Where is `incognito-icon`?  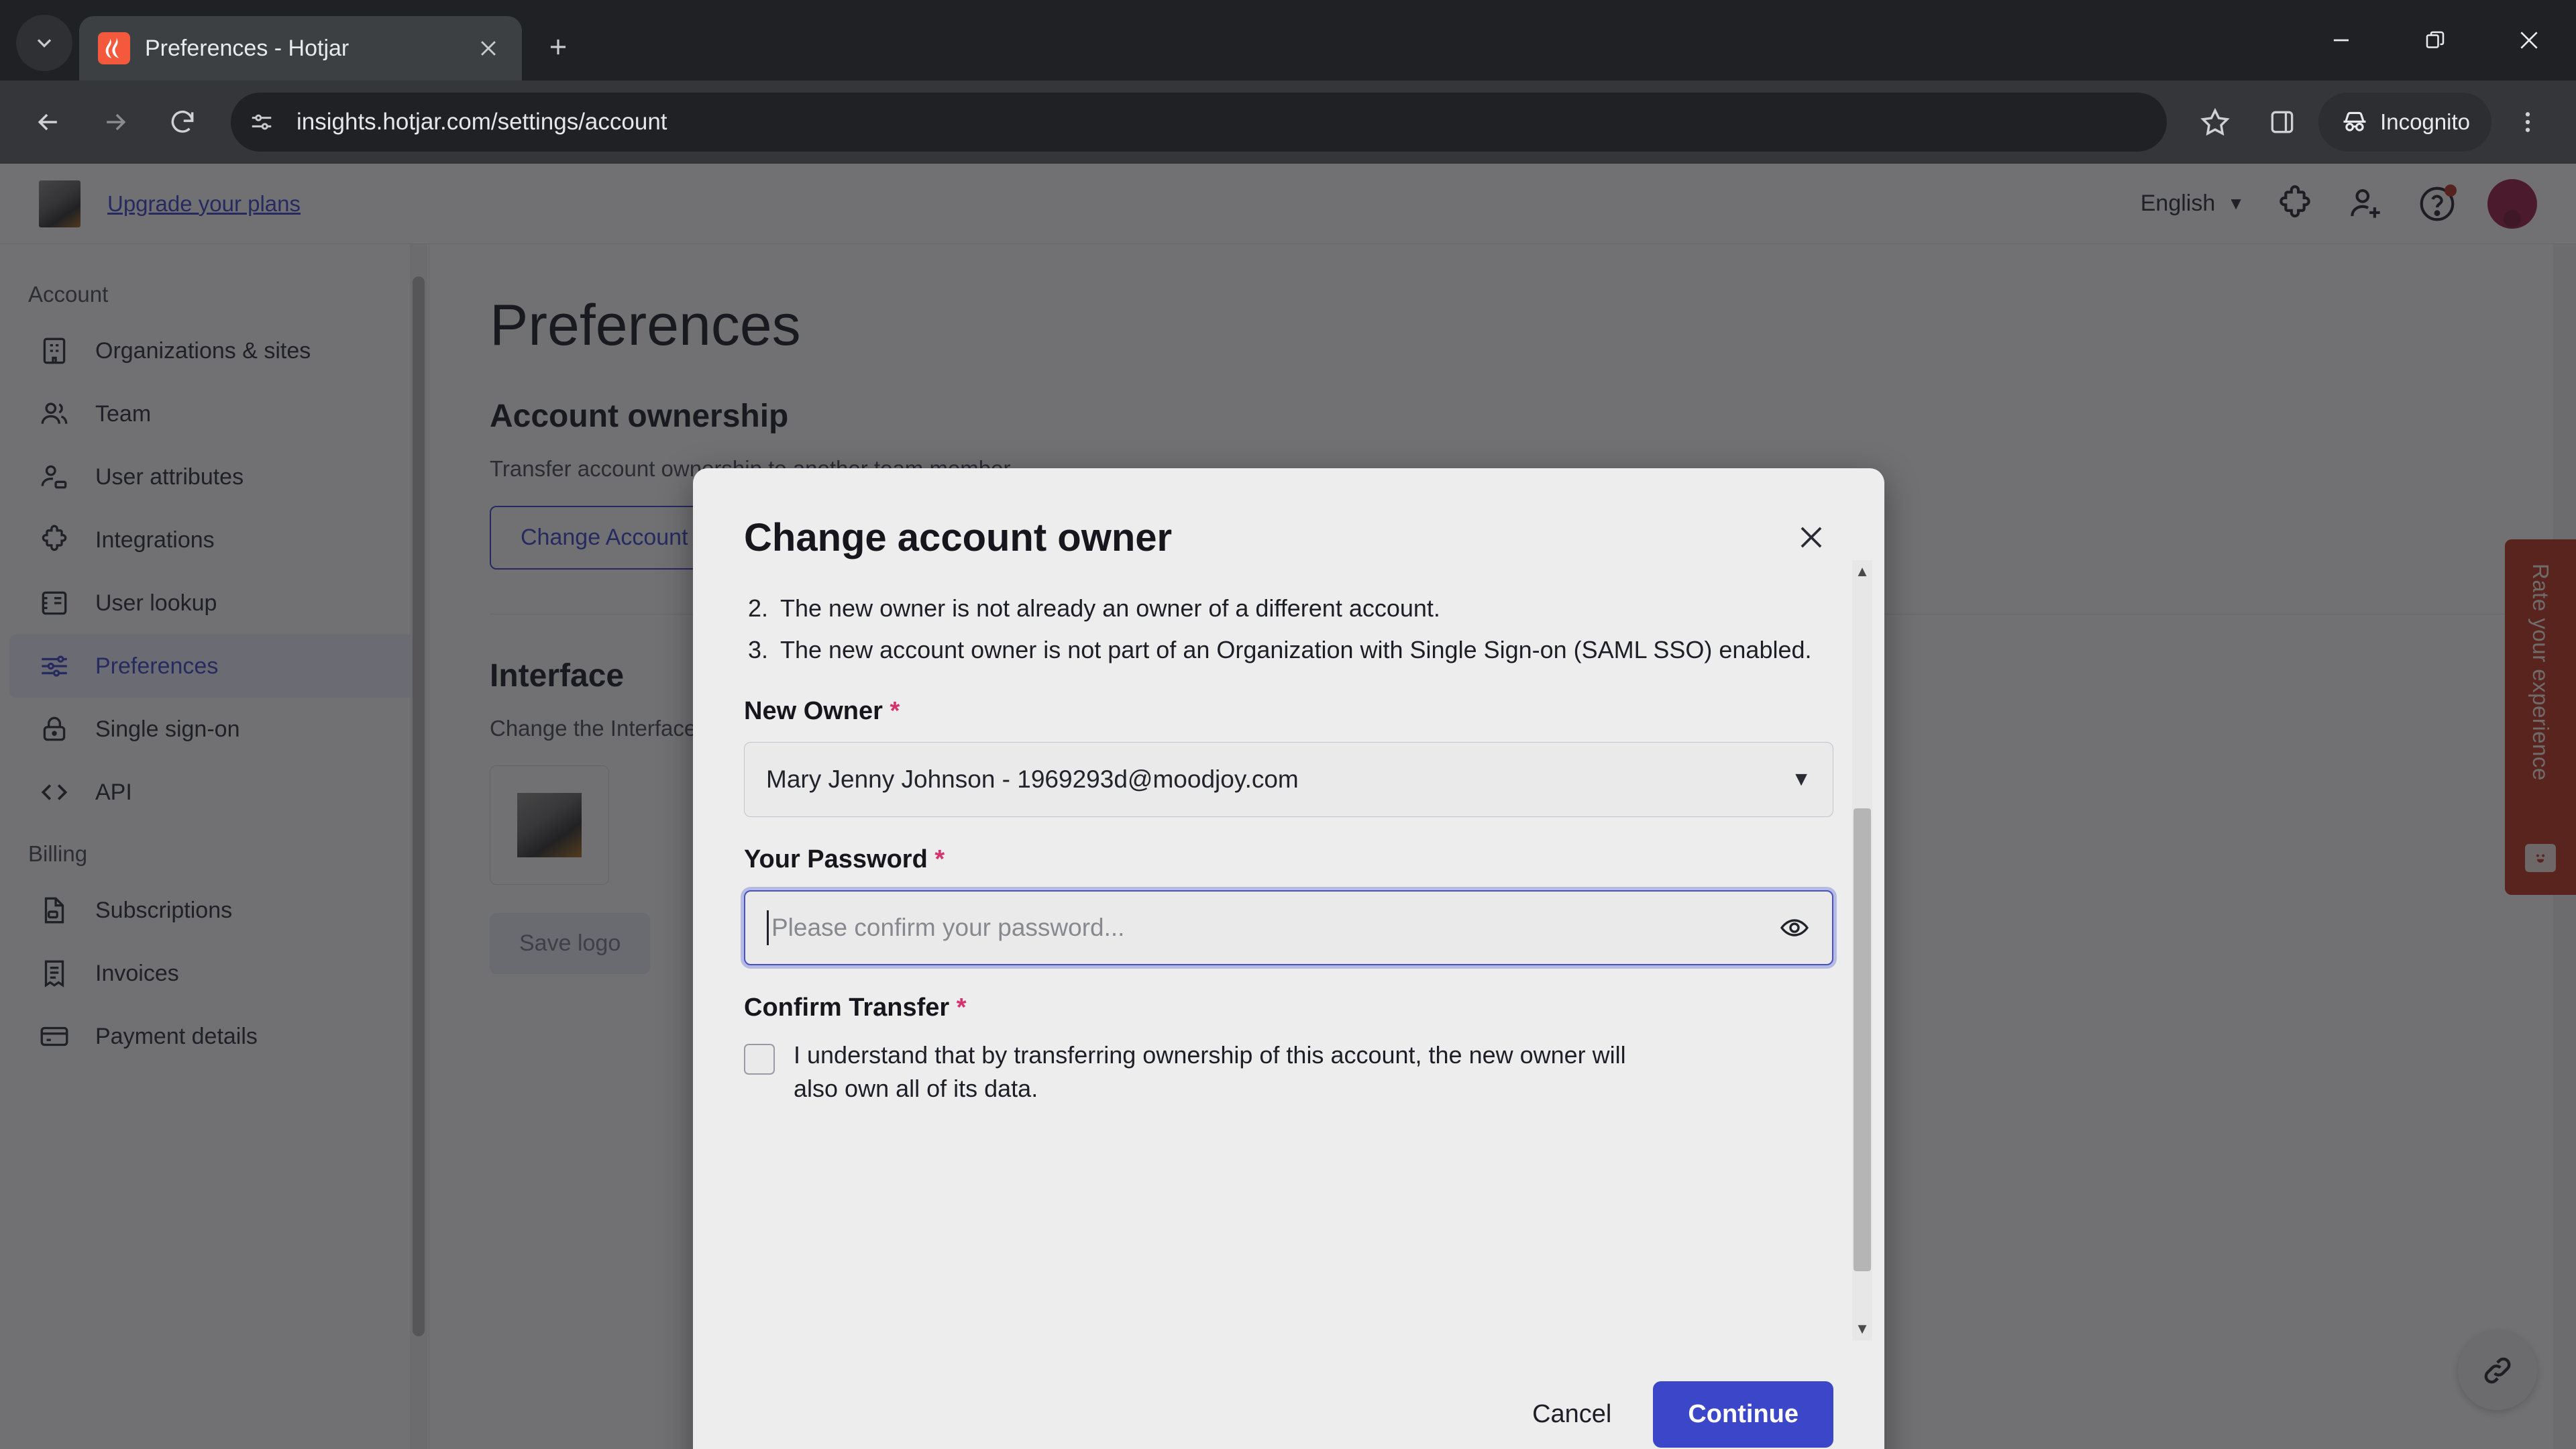
incognito-icon is located at coordinates (2354, 121).